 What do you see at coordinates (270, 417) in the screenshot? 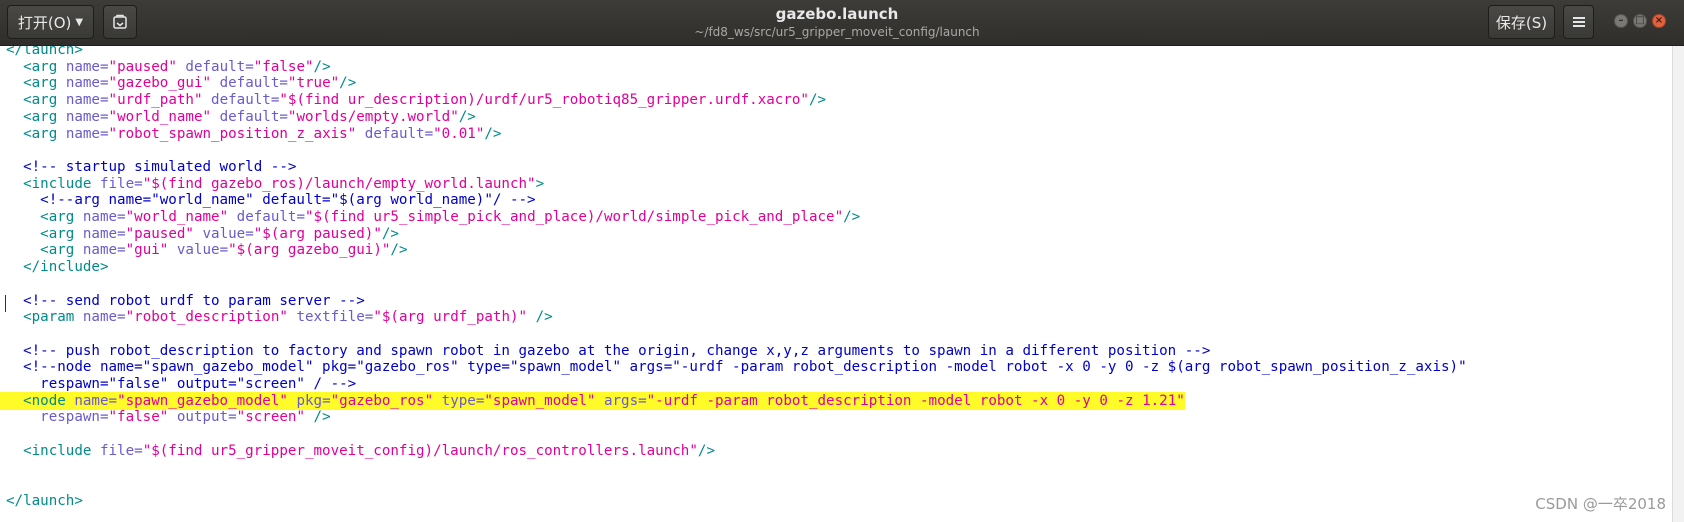
I see `code-token-string: "screen"` at bounding box center [270, 417].